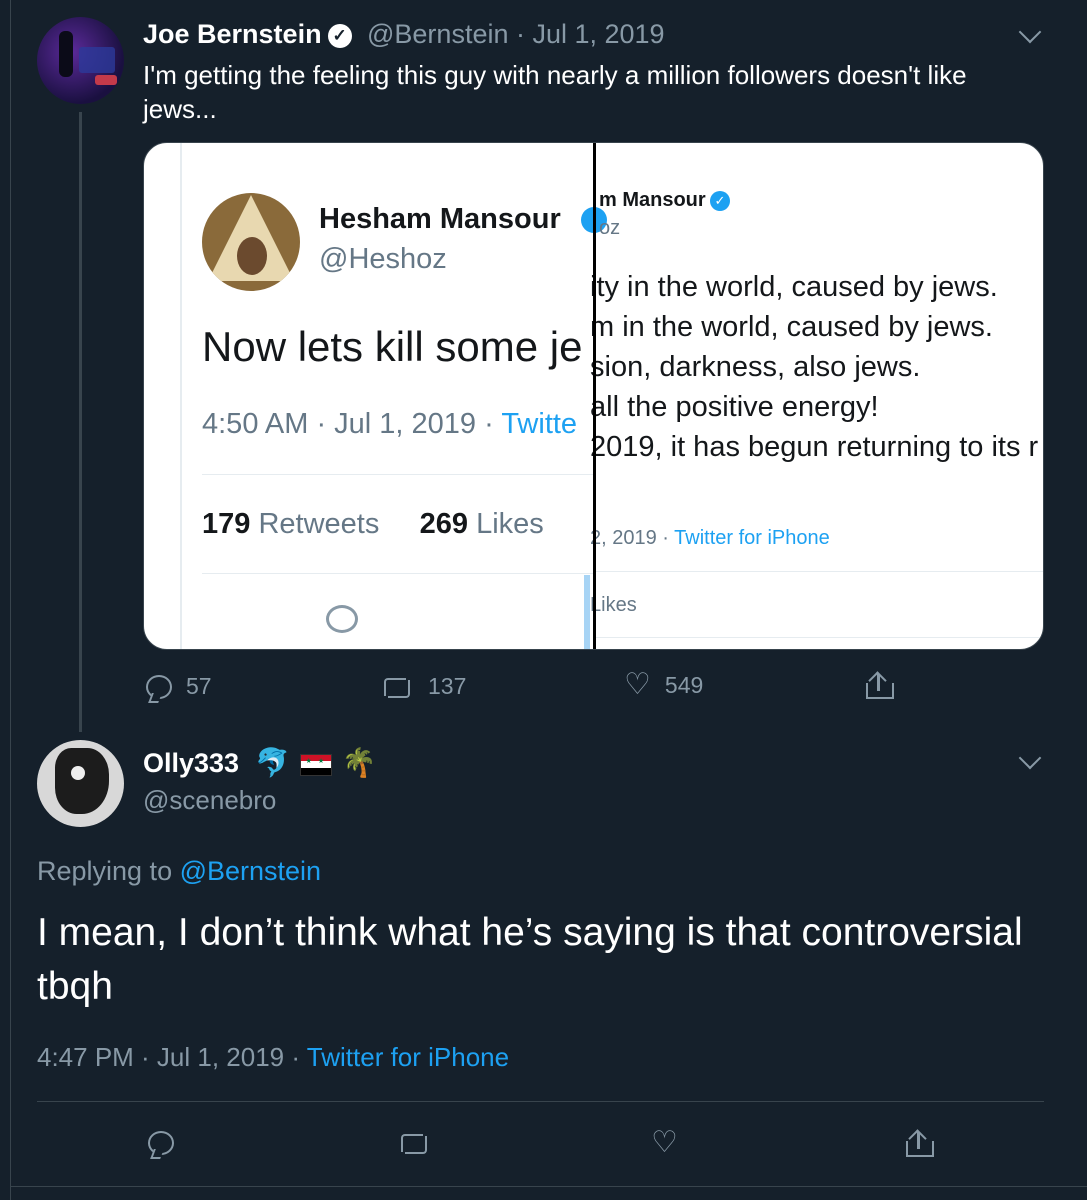 Image resolution: width=1087 pixels, height=1200 pixels. What do you see at coordinates (548, 1186) in the screenshot?
I see `timeline-bottom-border` at bounding box center [548, 1186].